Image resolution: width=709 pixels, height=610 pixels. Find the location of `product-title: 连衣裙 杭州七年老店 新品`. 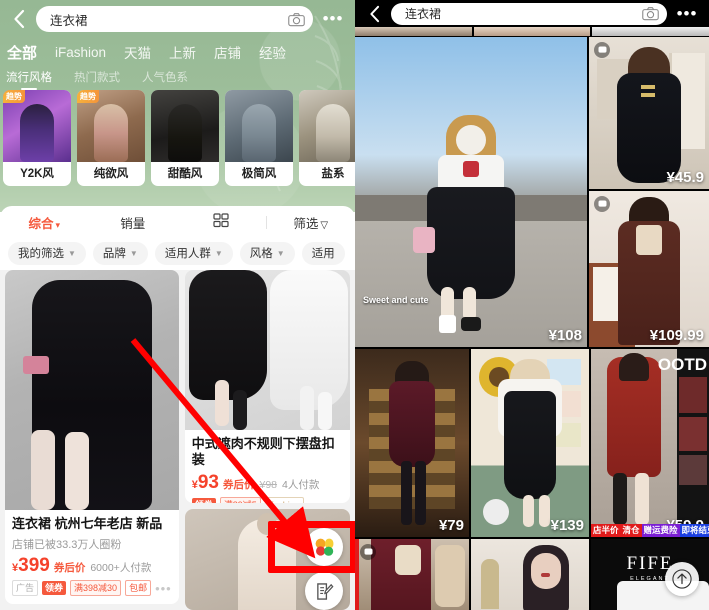

product-title: 连衣裙 杭州七年老店 新品 is located at coordinates (87, 523).